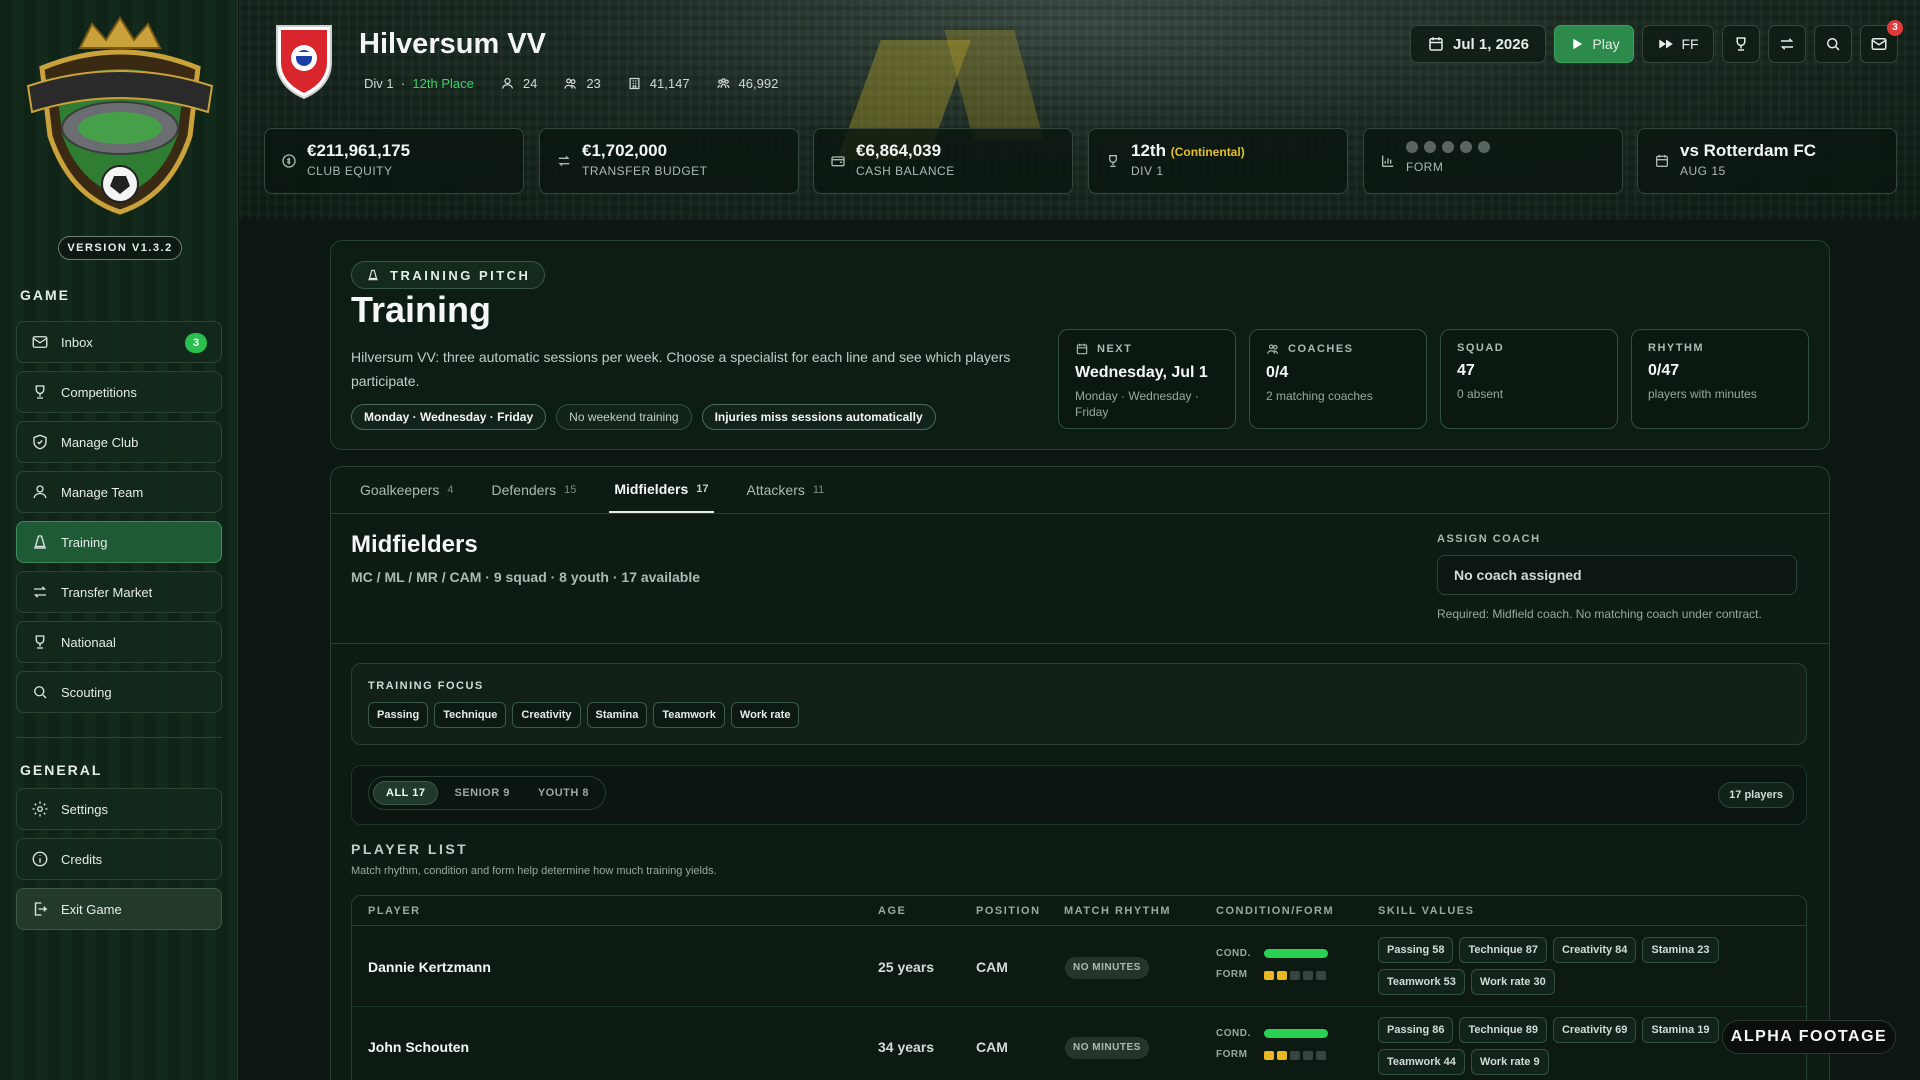 The height and width of the screenshot is (1080, 1920). Describe the element at coordinates (1232, 1054) in the screenshot. I see `form-label: FORM` at that location.